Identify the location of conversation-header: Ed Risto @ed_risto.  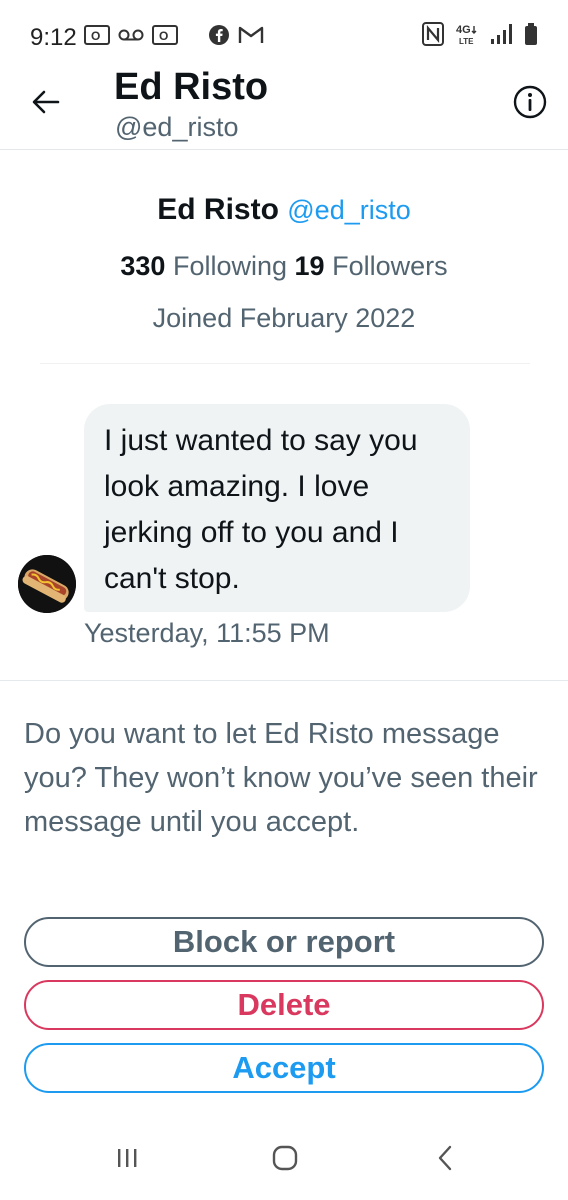
(284, 106).